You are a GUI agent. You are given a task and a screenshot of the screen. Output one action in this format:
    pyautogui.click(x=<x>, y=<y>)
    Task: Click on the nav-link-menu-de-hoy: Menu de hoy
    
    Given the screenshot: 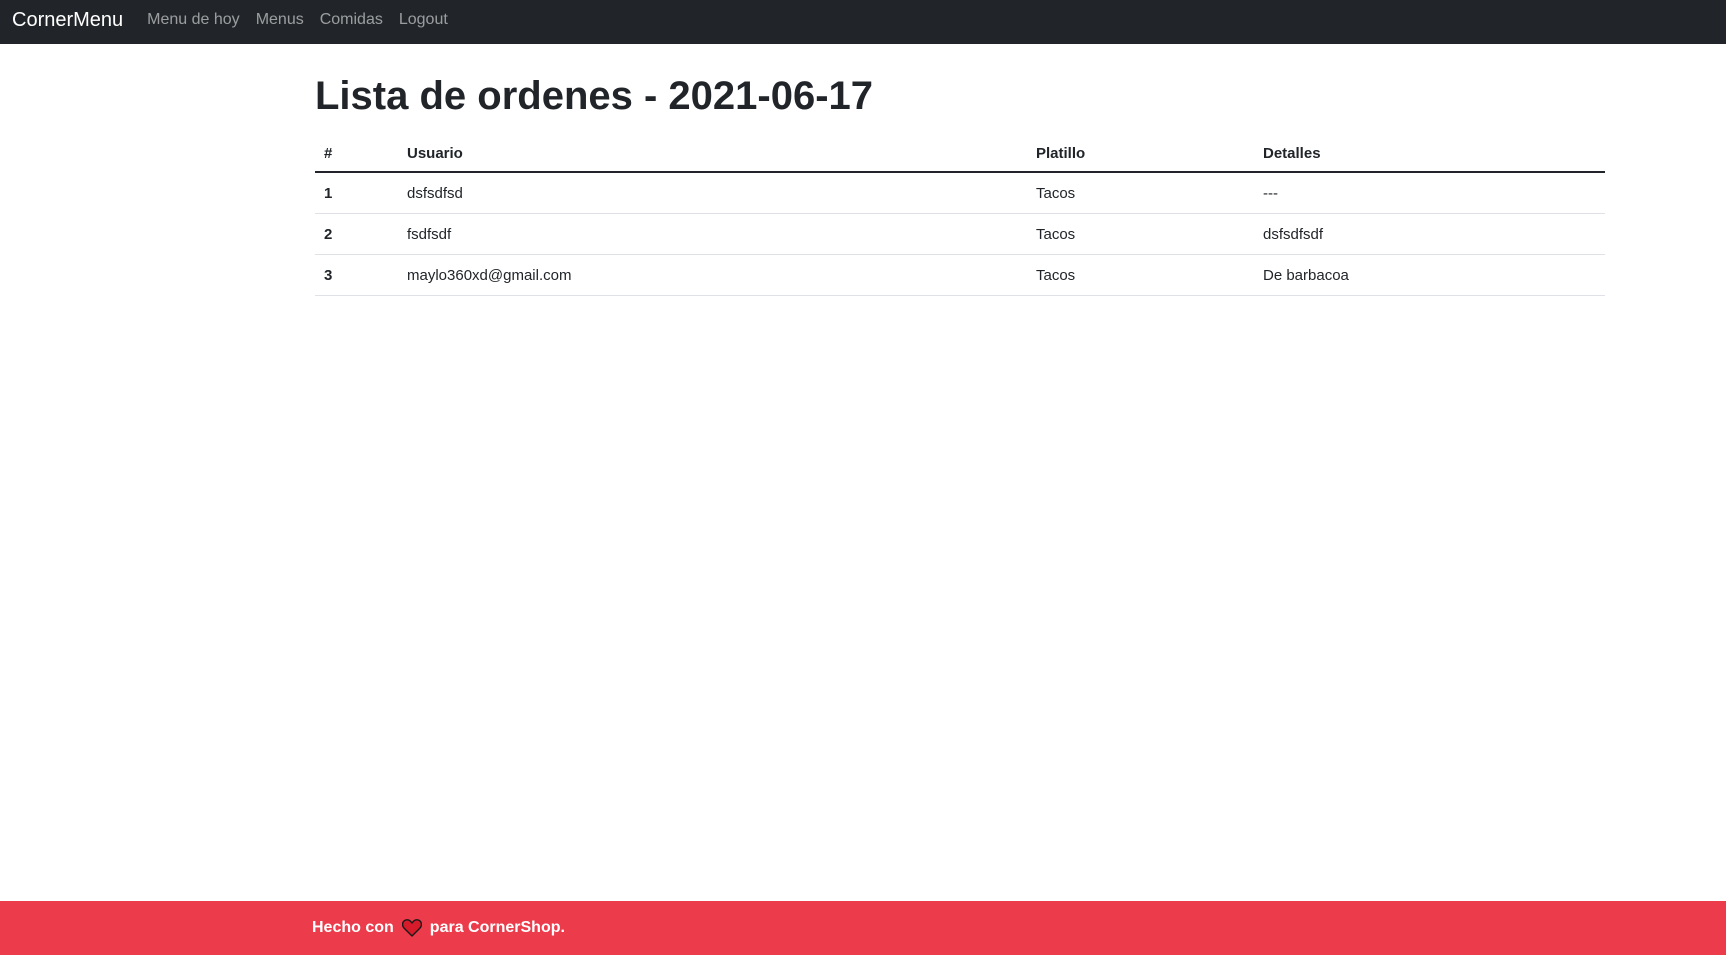 What is the action you would take?
    pyautogui.click(x=193, y=22)
    